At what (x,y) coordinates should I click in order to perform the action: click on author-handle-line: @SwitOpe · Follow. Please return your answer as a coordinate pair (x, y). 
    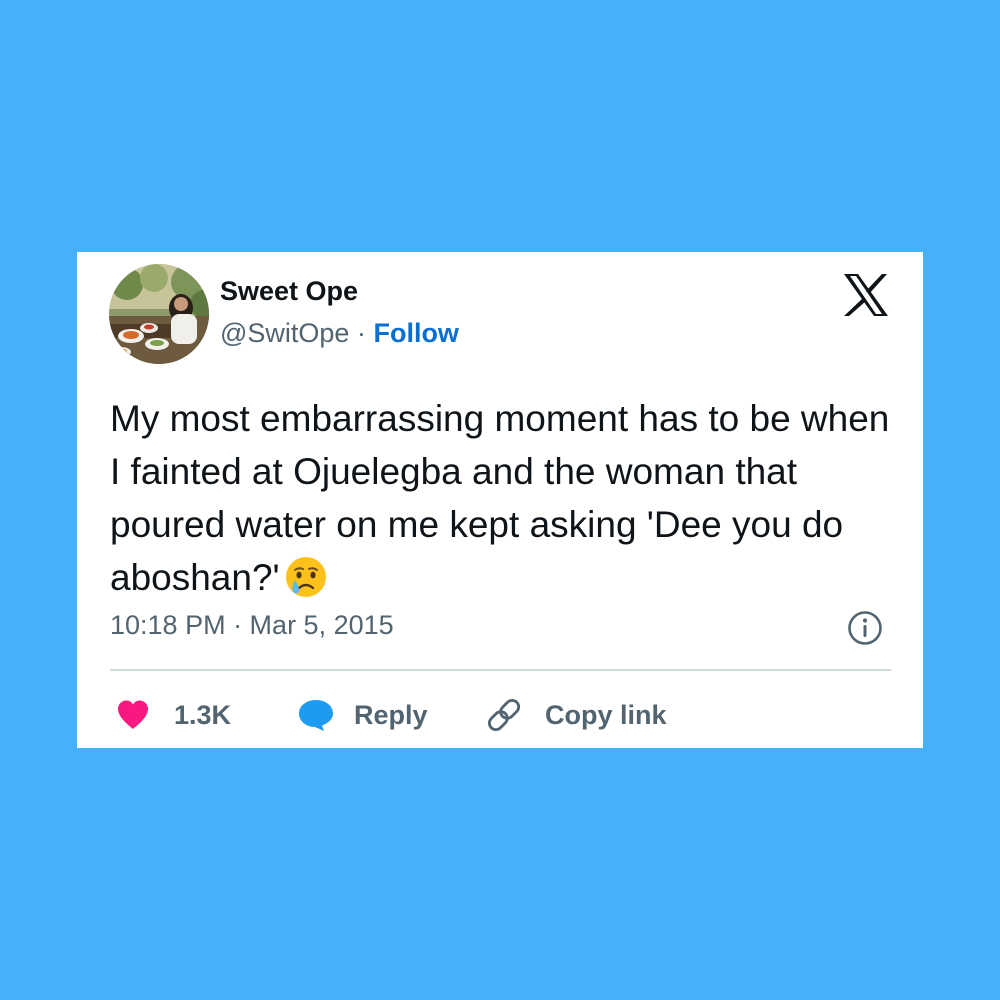
    Looking at the image, I should click on (339, 333).